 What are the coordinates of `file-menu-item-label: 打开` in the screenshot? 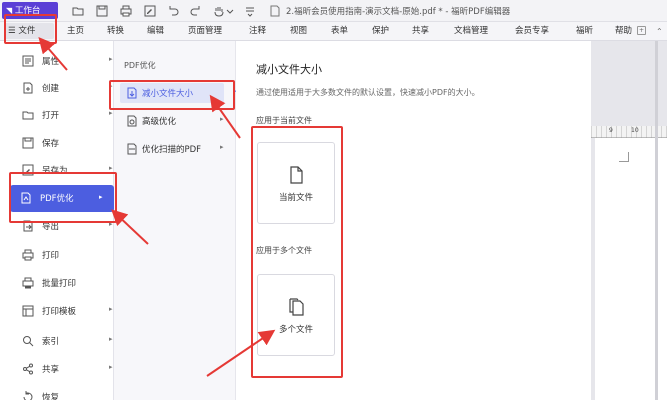 It's located at (51, 116).